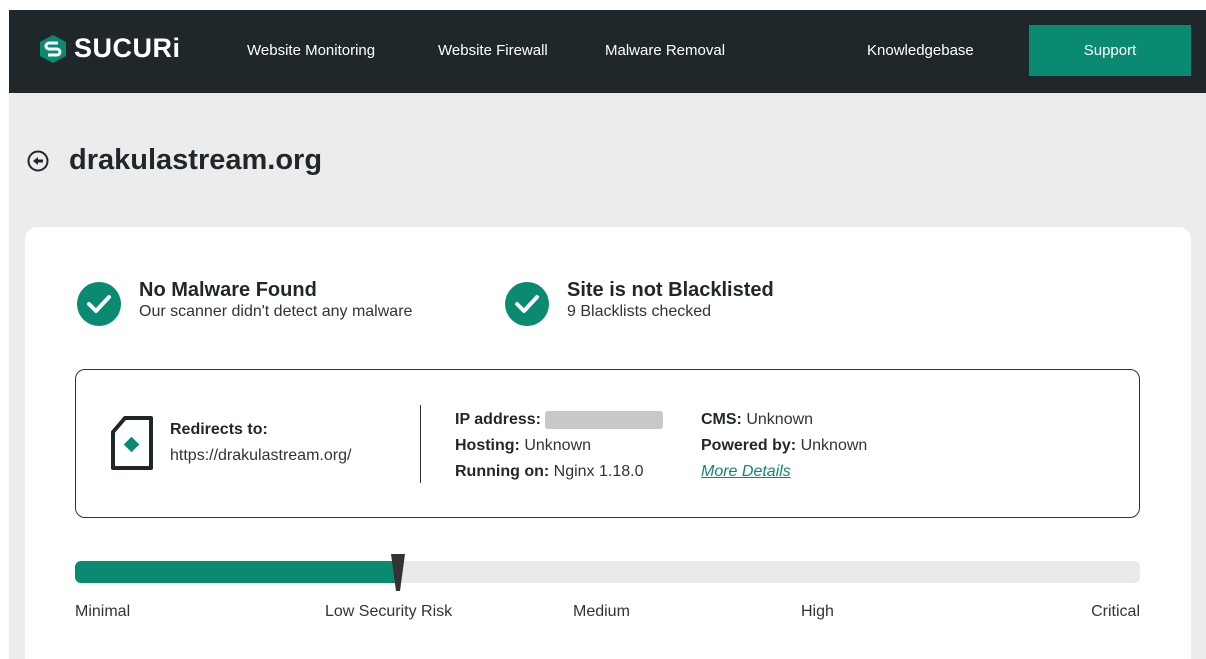  I want to click on hosting-label: Hosting:, so click(487, 445).